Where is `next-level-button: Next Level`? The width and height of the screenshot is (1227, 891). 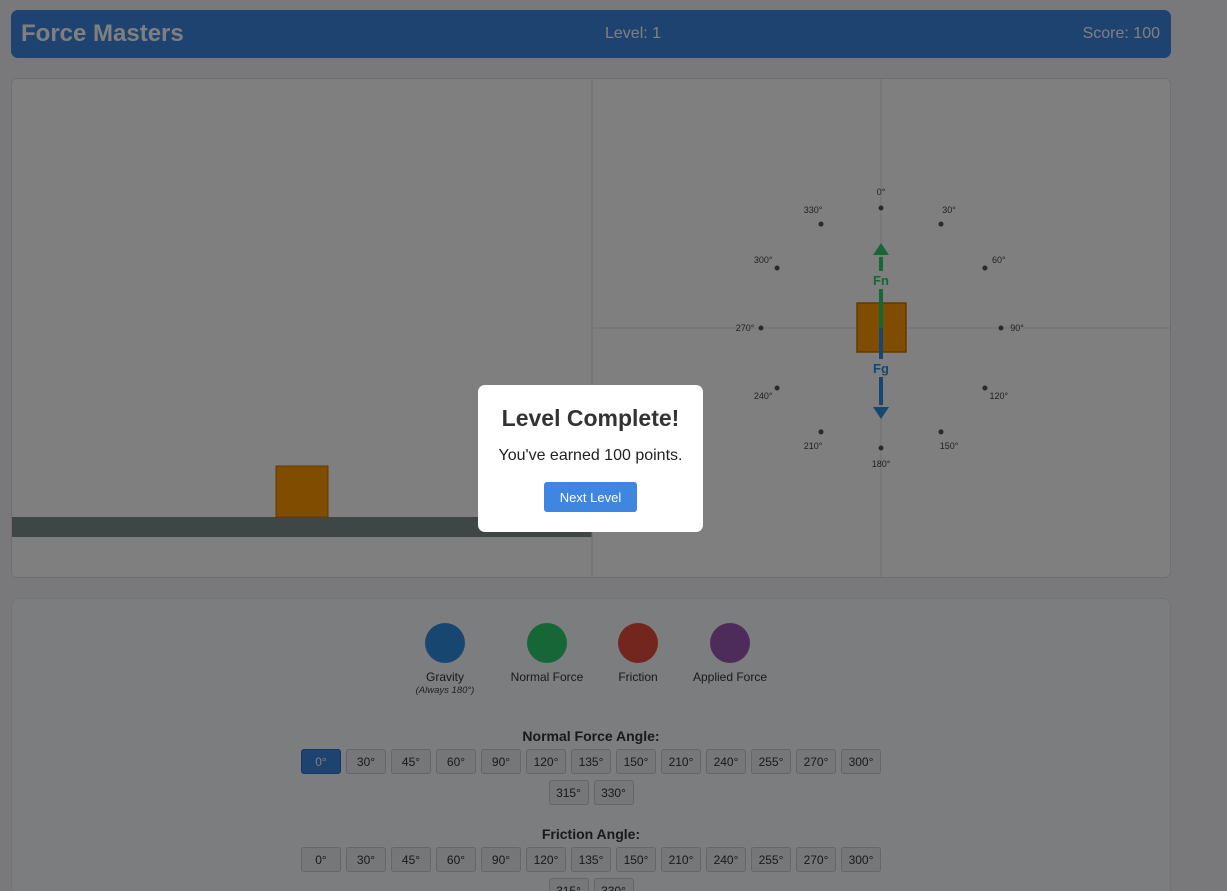 next-level-button: Next Level is located at coordinates (590, 497).